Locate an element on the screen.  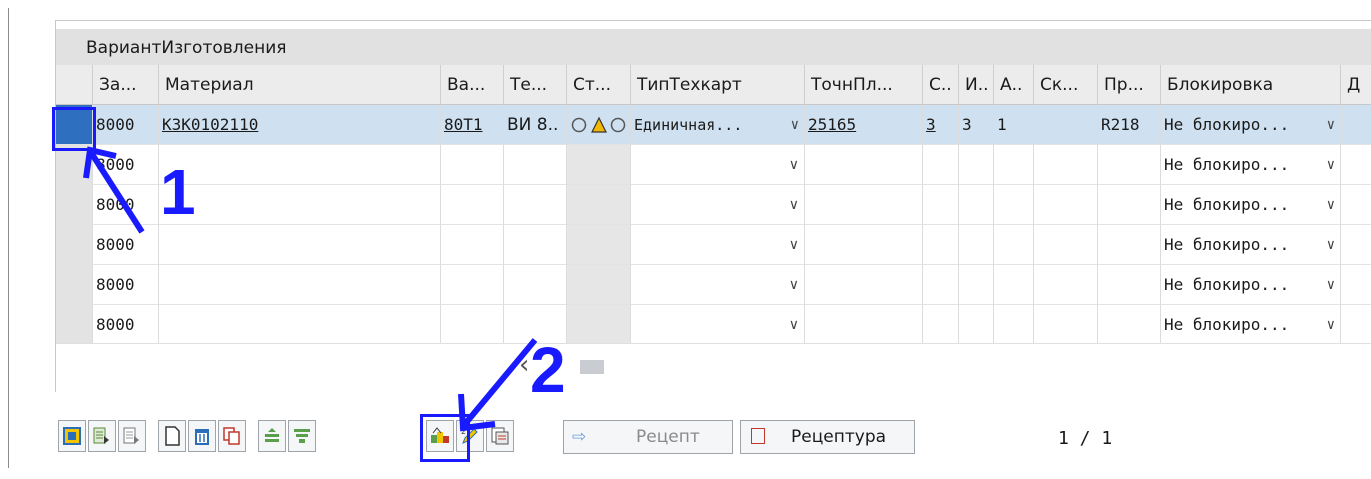
va-link: 80T1 is located at coordinates (463, 124).